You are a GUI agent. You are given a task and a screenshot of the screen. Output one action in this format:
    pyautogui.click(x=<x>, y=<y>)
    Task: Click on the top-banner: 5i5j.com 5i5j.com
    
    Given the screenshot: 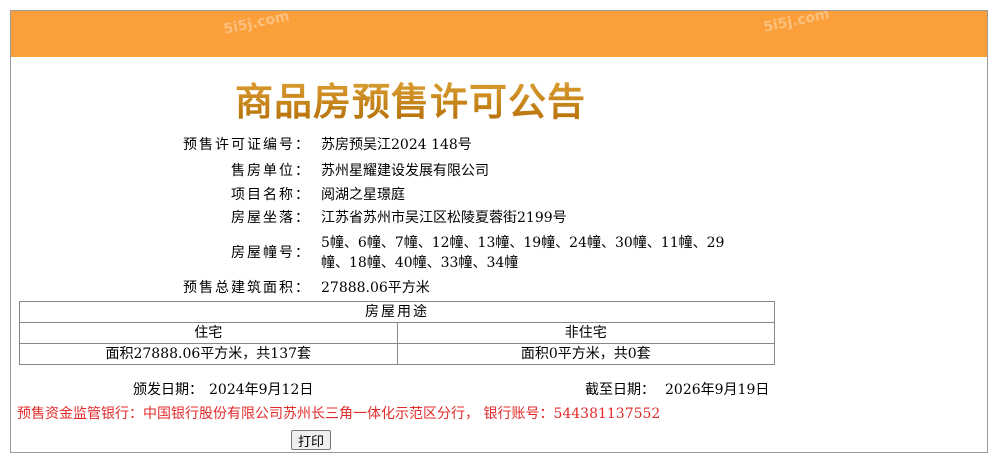 What is the action you would take?
    pyautogui.click(x=499, y=31)
    